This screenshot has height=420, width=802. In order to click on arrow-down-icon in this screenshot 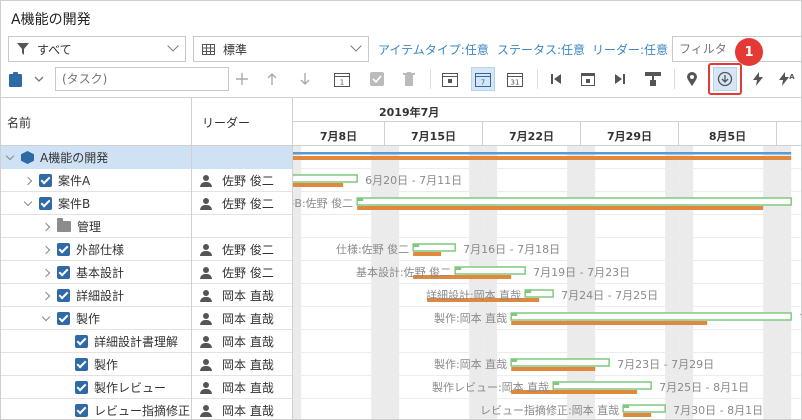, I will do `click(305, 79)`.